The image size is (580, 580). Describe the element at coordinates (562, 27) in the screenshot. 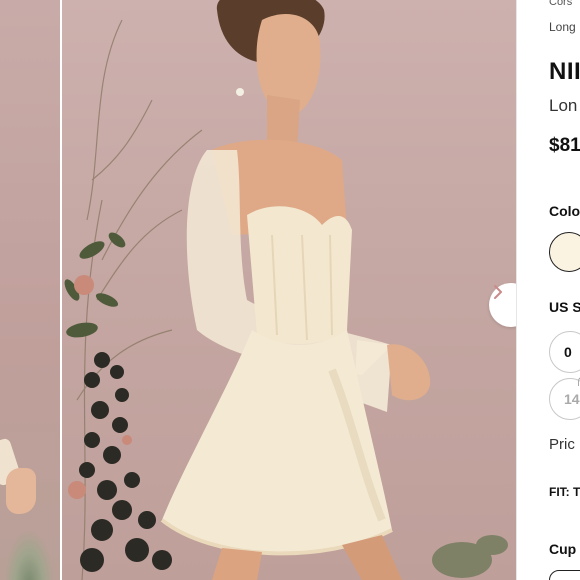

I see `breadcrumb-subtitle: Long` at that location.